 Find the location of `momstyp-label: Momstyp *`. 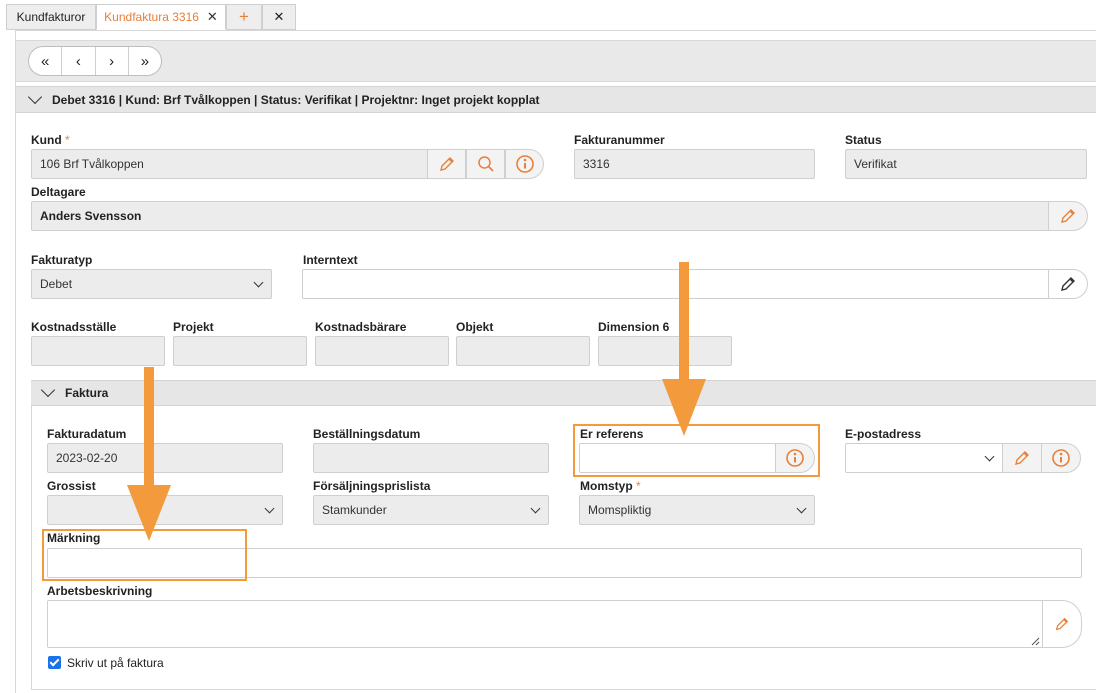

momstyp-label: Momstyp * is located at coordinates (610, 486).